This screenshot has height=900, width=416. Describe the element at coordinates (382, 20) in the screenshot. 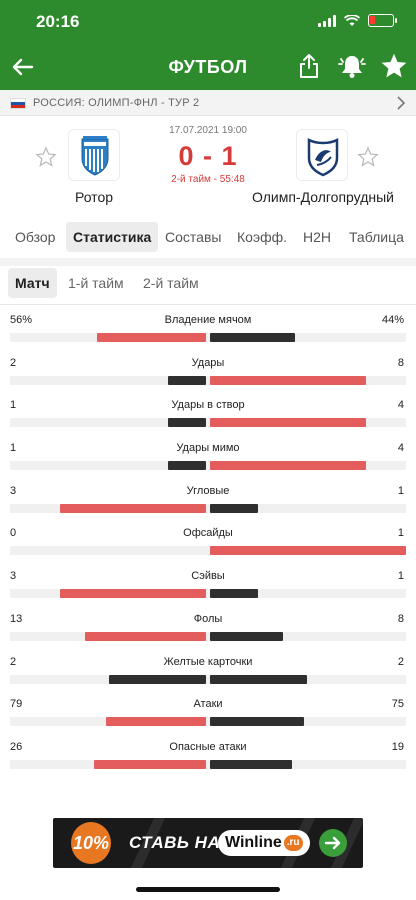

I see `battery-icon` at that location.